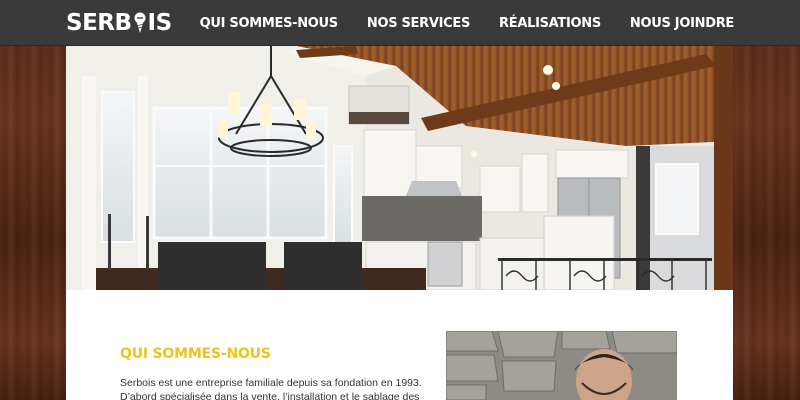  Describe the element at coordinates (140, 22) in the screenshot. I see `screw-icon` at that location.